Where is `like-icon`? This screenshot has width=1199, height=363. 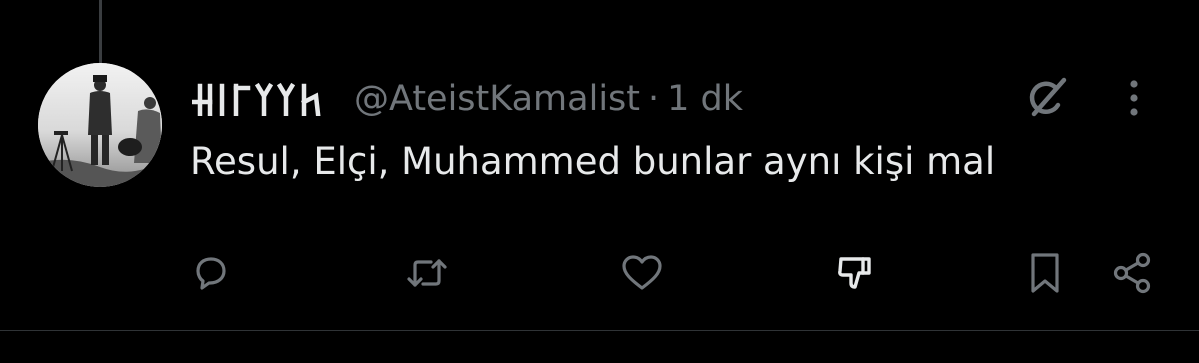
like-icon is located at coordinates (642, 272).